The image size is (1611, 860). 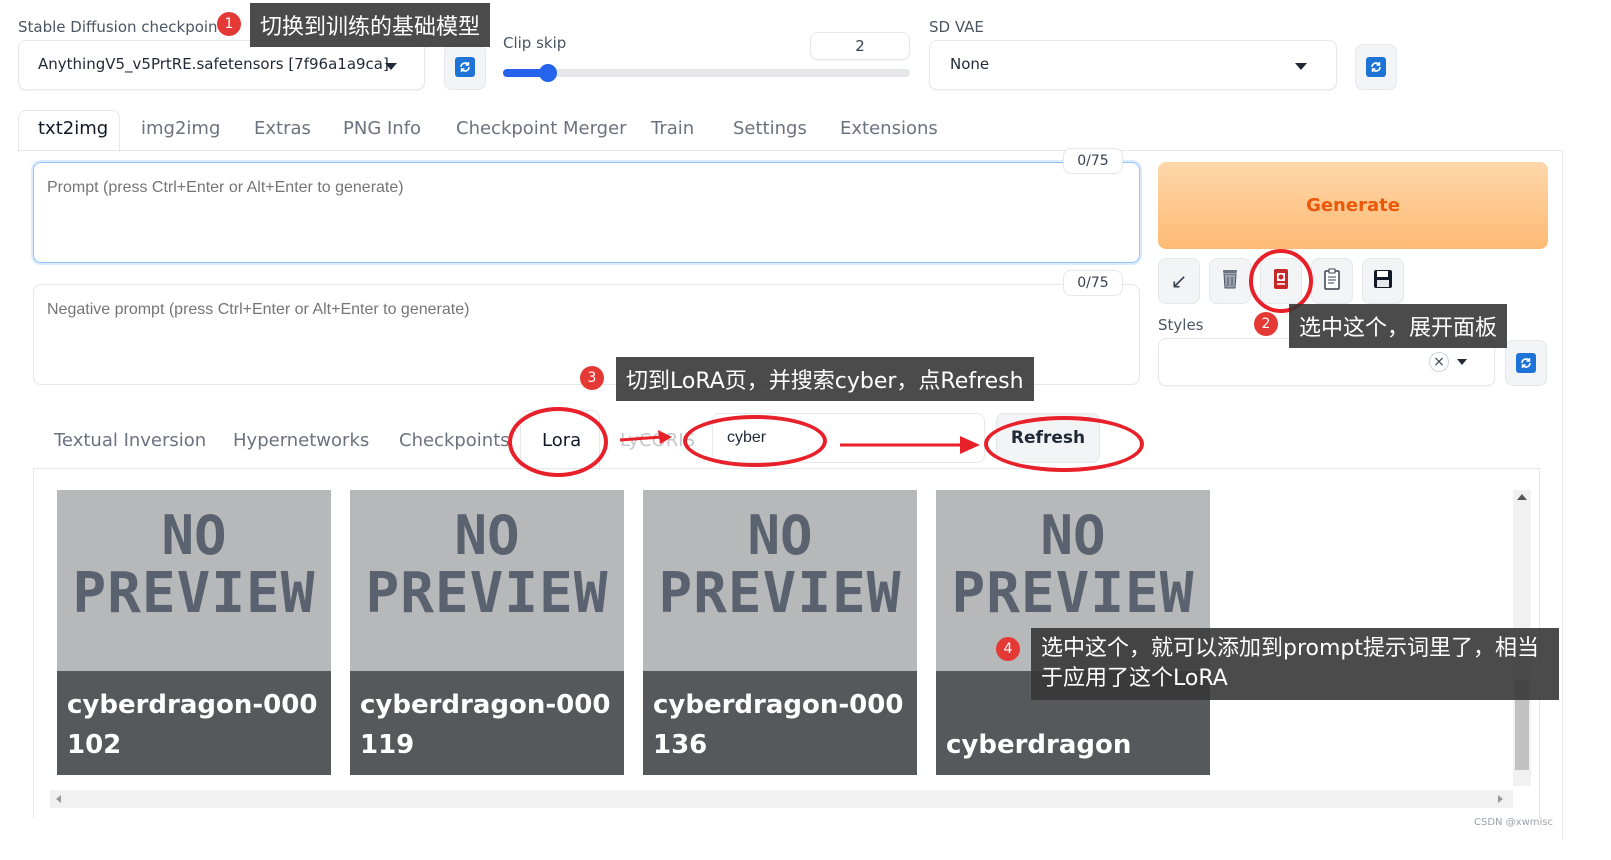 I want to click on floppy-disk-icon, so click(x=1383, y=281).